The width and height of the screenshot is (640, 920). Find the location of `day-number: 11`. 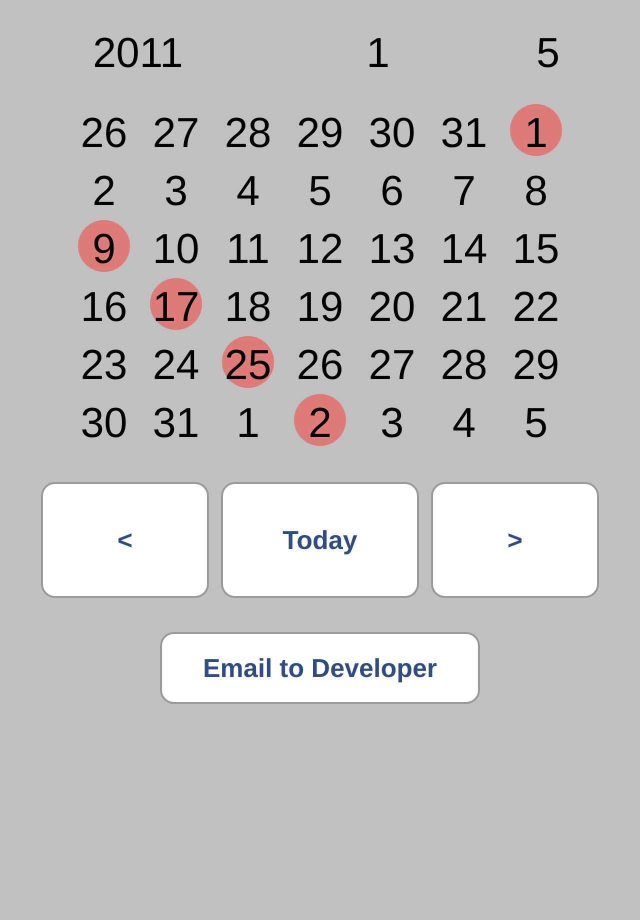

day-number: 11 is located at coordinates (248, 249).